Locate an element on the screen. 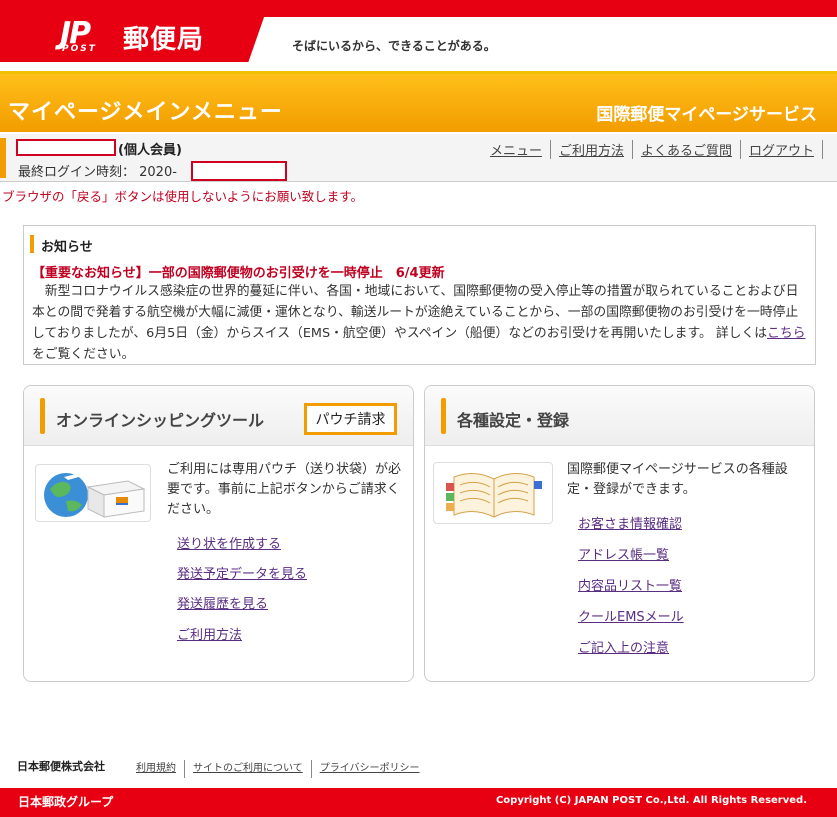 This screenshot has width=837, height=817. address-book-link: アドレス帳一覧 is located at coordinates (623, 553).